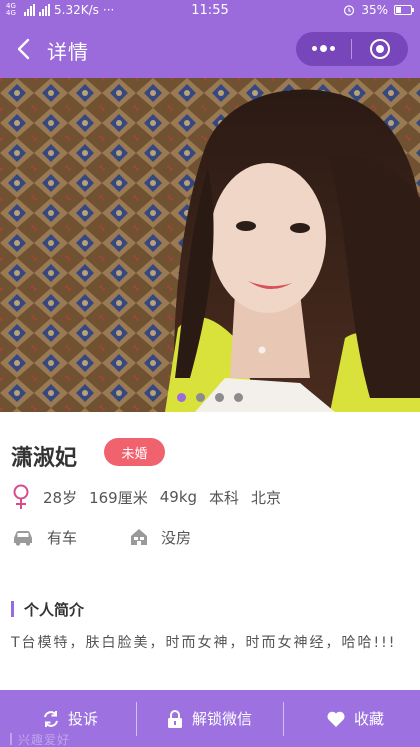 This screenshot has height=747, width=420. What do you see at coordinates (83, 719) in the screenshot?
I see `report-label: 投诉` at bounding box center [83, 719].